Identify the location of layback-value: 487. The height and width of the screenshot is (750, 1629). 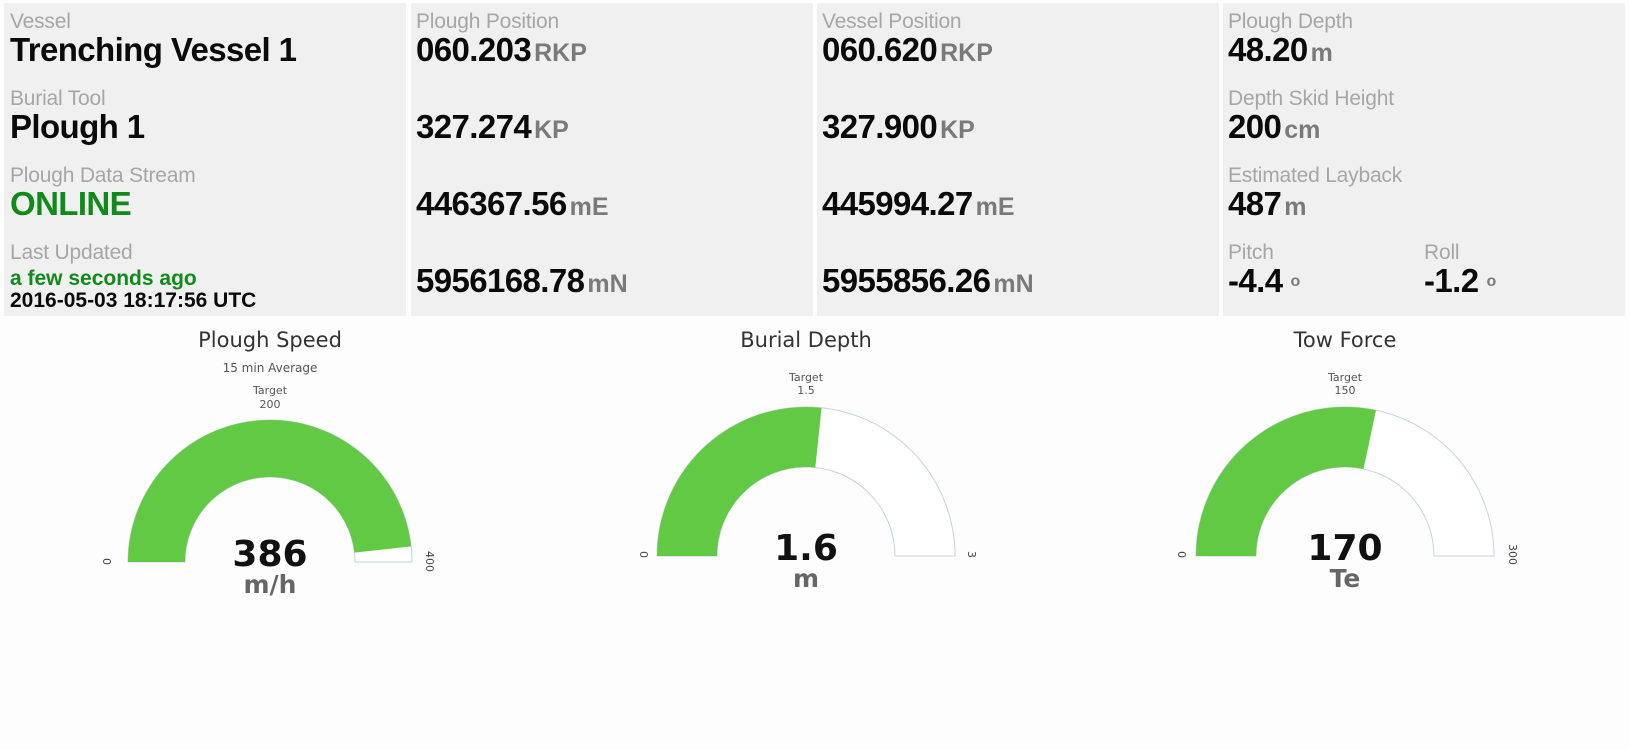
(1255, 203).